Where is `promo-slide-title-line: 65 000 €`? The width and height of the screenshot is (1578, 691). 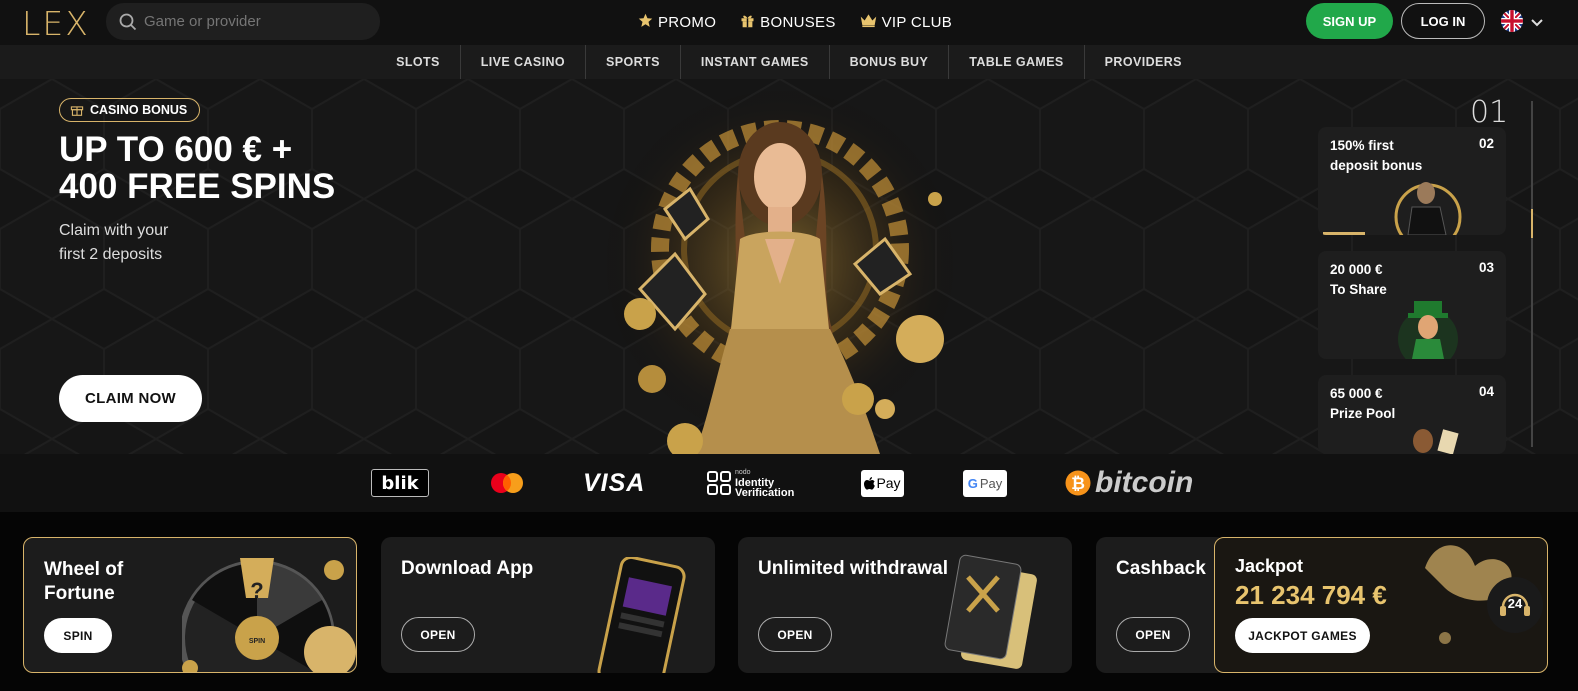 promo-slide-title-line: 65 000 € is located at coordinates (1356, 393).